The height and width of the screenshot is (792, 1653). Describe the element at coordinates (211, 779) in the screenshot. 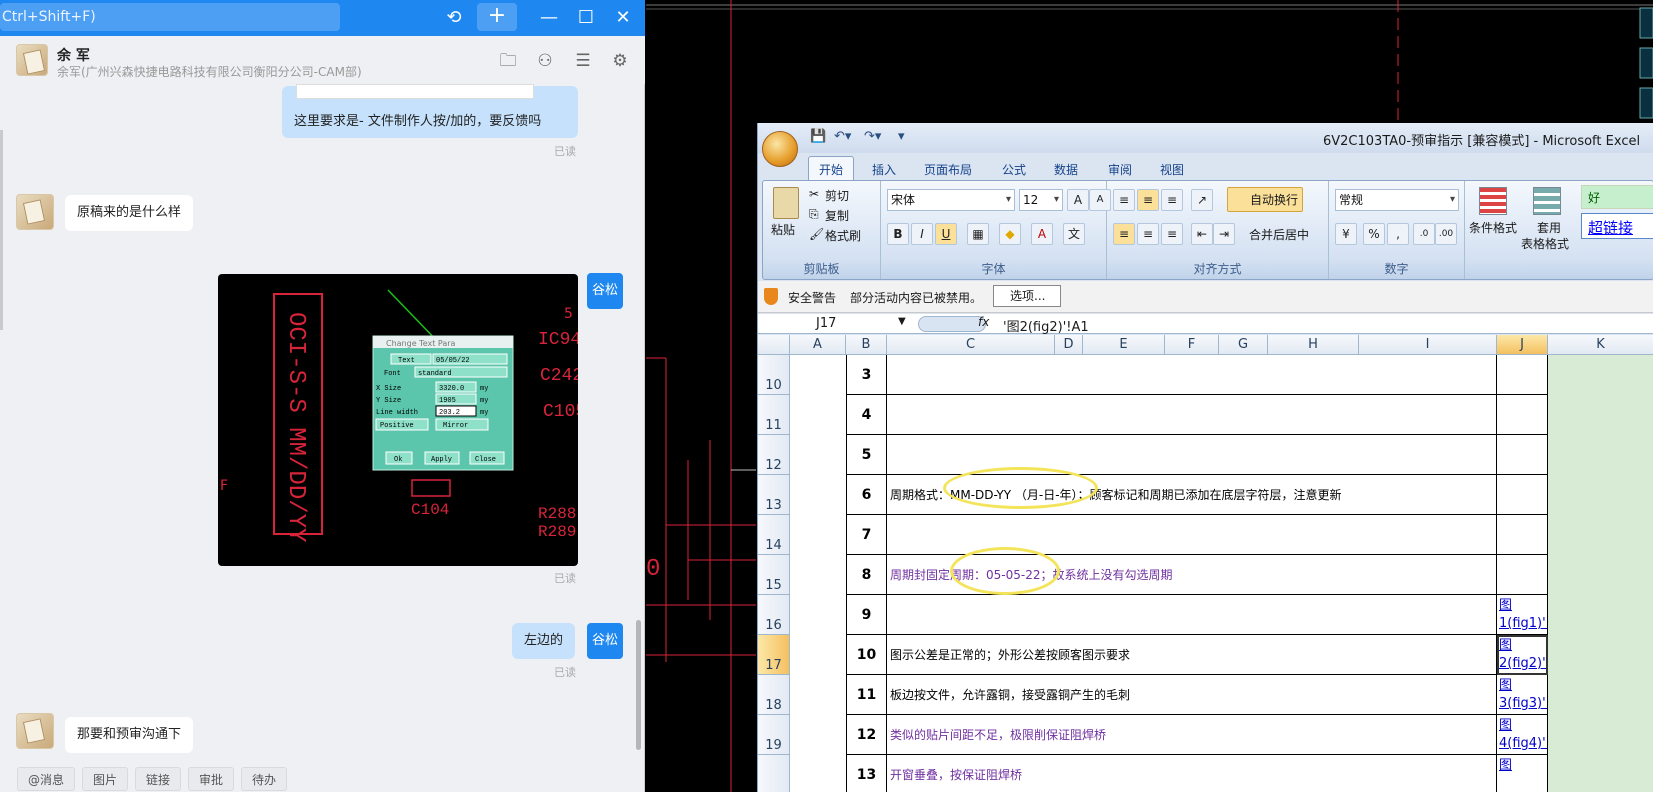

I see `approval-chip: 审批` at that location.